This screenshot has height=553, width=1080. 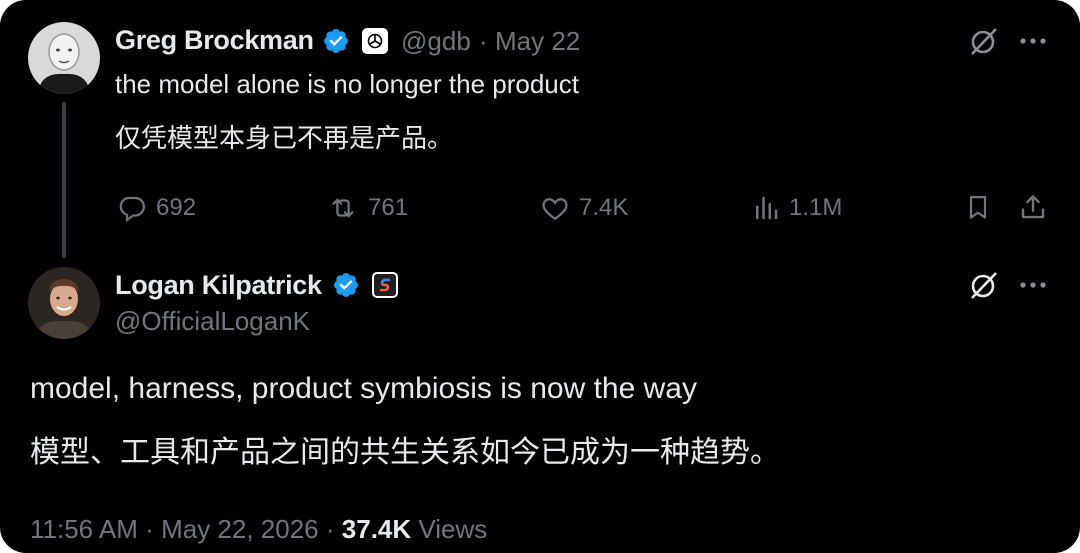 I want to click on author-handle: @OfficialLoganK, so click(x=212, y=321).